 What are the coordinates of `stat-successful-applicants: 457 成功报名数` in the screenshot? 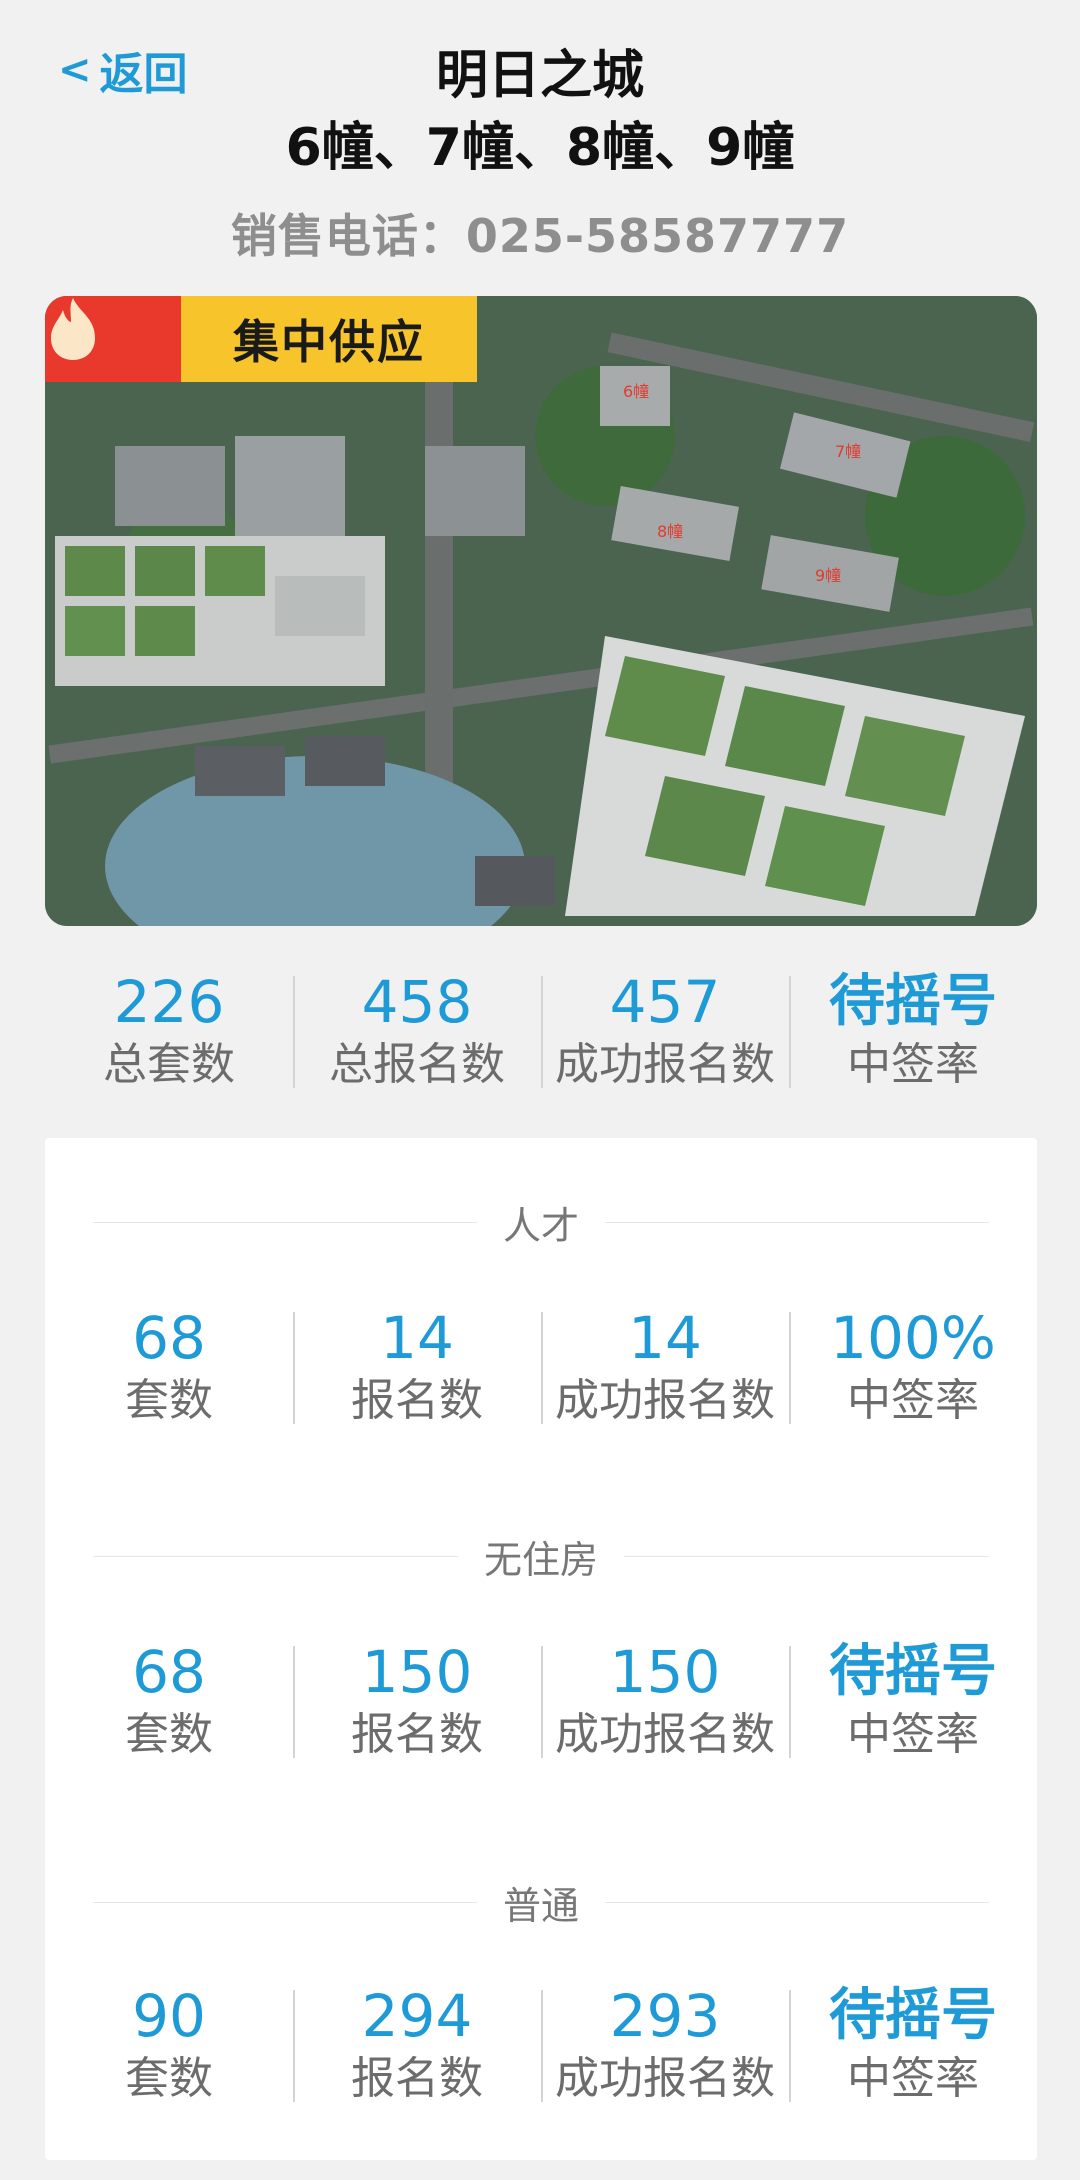 It's located at (665, 1031).